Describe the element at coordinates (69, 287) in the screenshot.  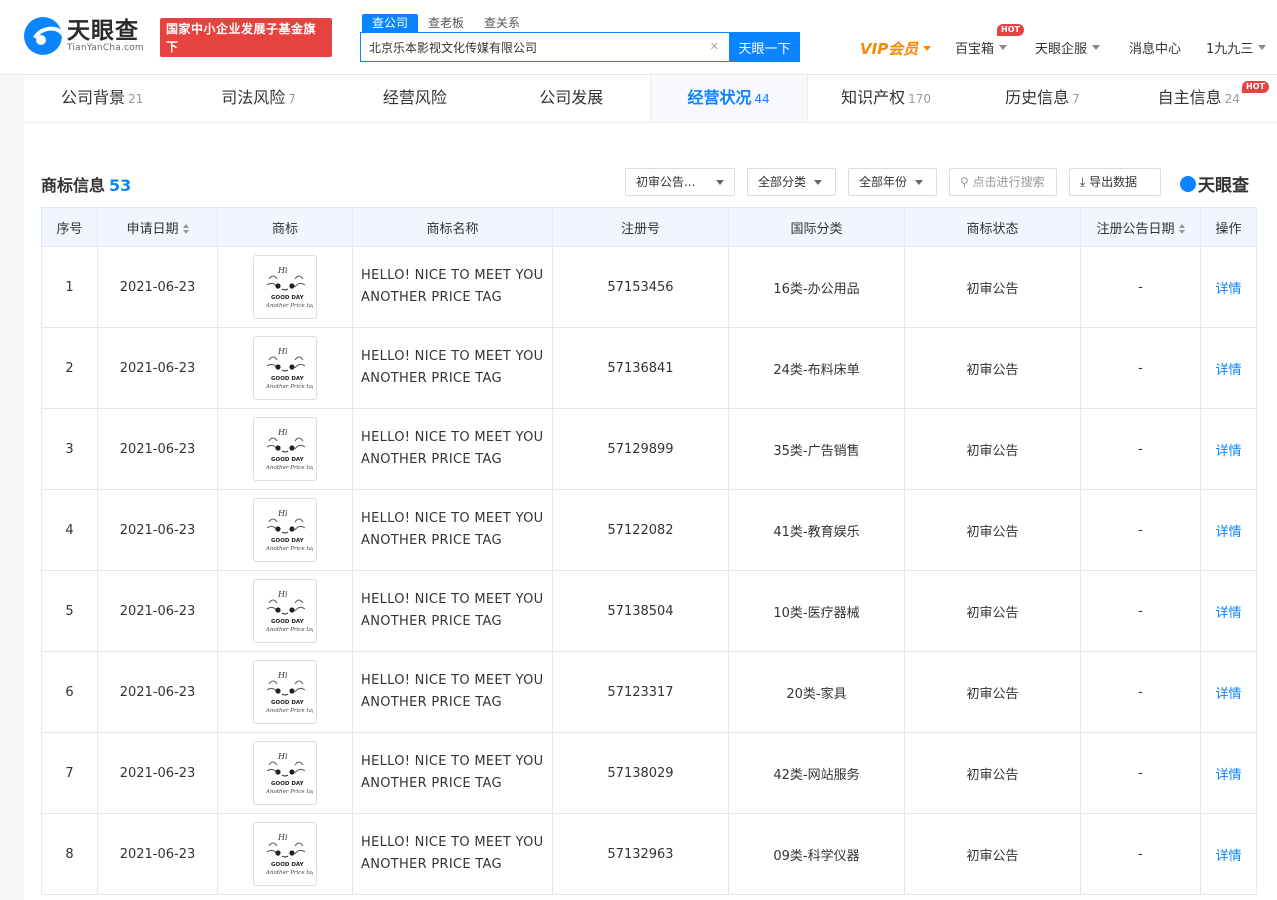
I see `row-index: 1` at that location.